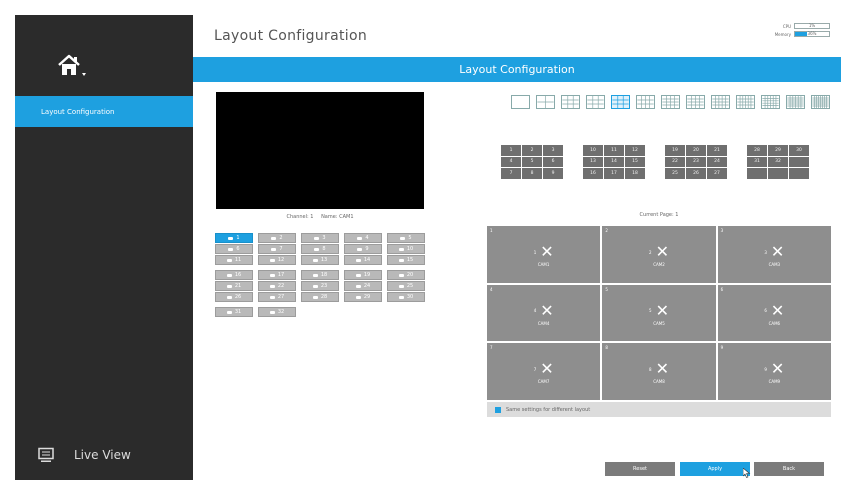  I want to click on layout-option-12-icon, so click(795, 102).